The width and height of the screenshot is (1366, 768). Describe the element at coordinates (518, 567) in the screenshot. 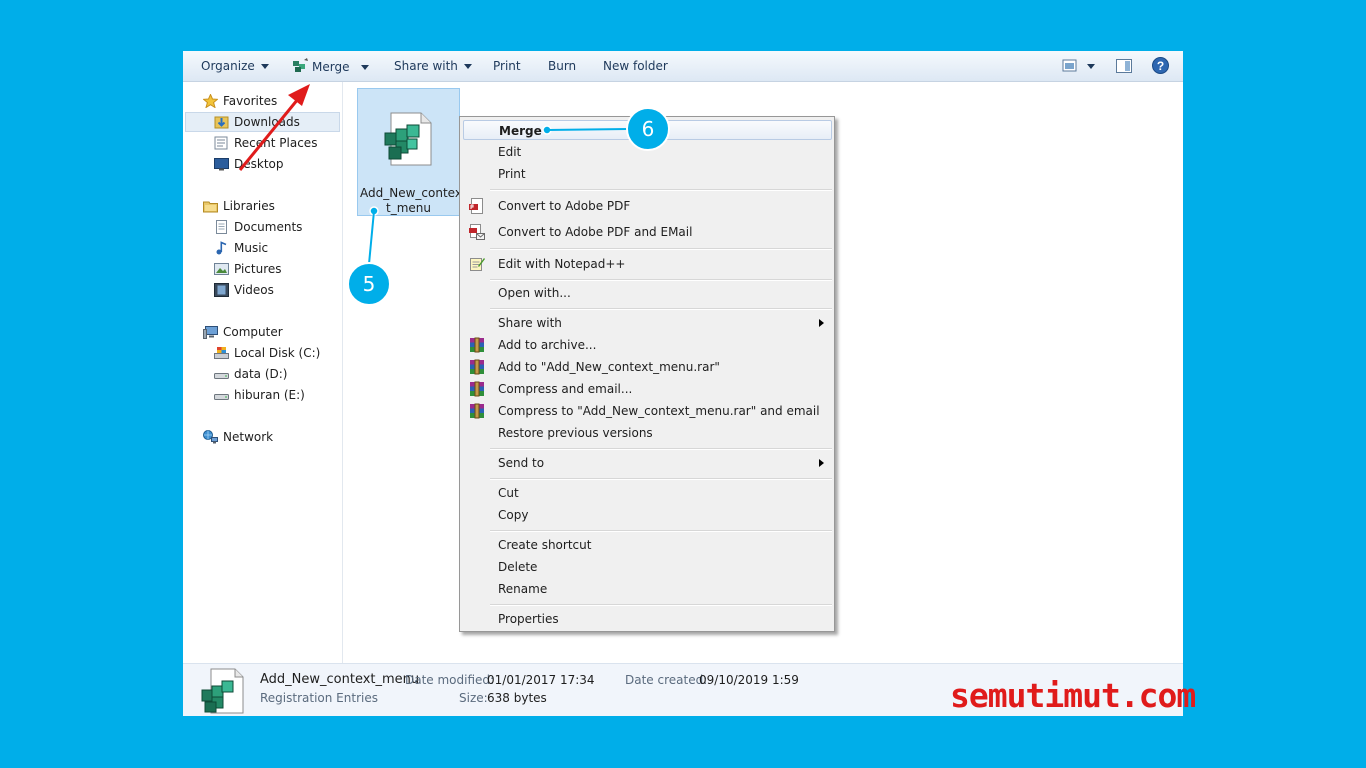

I see `menu-item-label: Delete` at that location.